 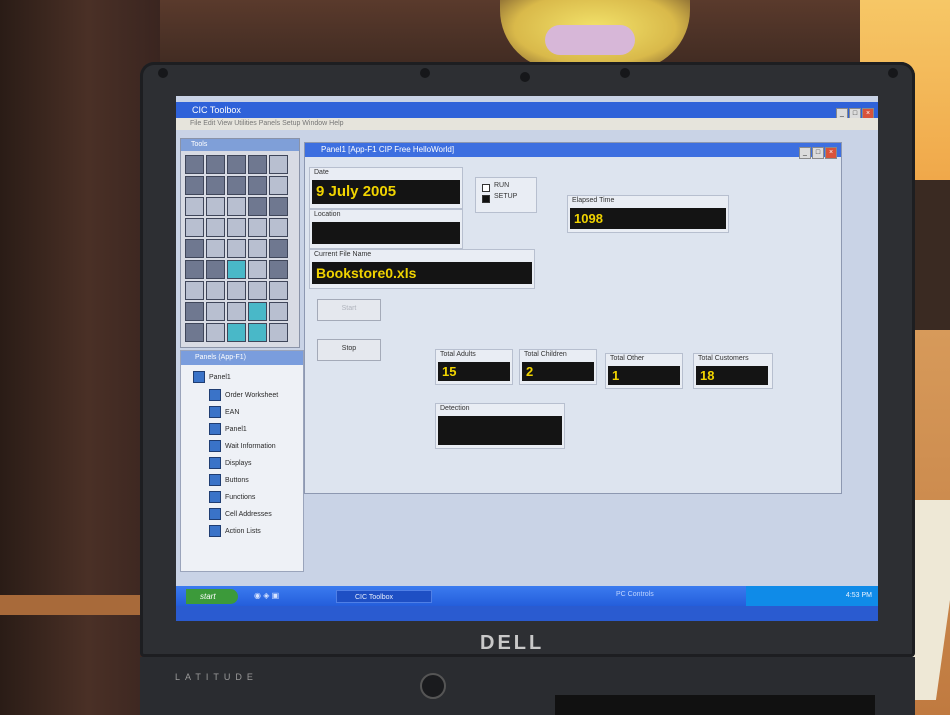 What do you see at coordinates (215, 395) in the screenshot?
I see `worksheet-icon` at bounding box center [215, 395].